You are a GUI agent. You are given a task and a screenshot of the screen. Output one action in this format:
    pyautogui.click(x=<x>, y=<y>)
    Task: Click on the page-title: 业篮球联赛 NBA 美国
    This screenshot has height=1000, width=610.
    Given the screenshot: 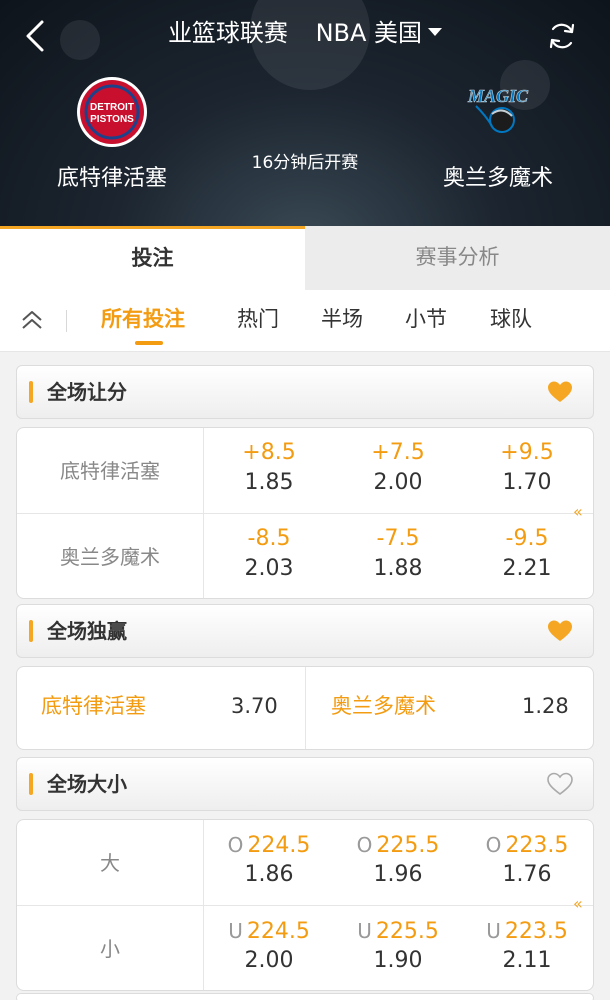 What is the action you would take?
    pyautogui.click(x=305, y=33)
    